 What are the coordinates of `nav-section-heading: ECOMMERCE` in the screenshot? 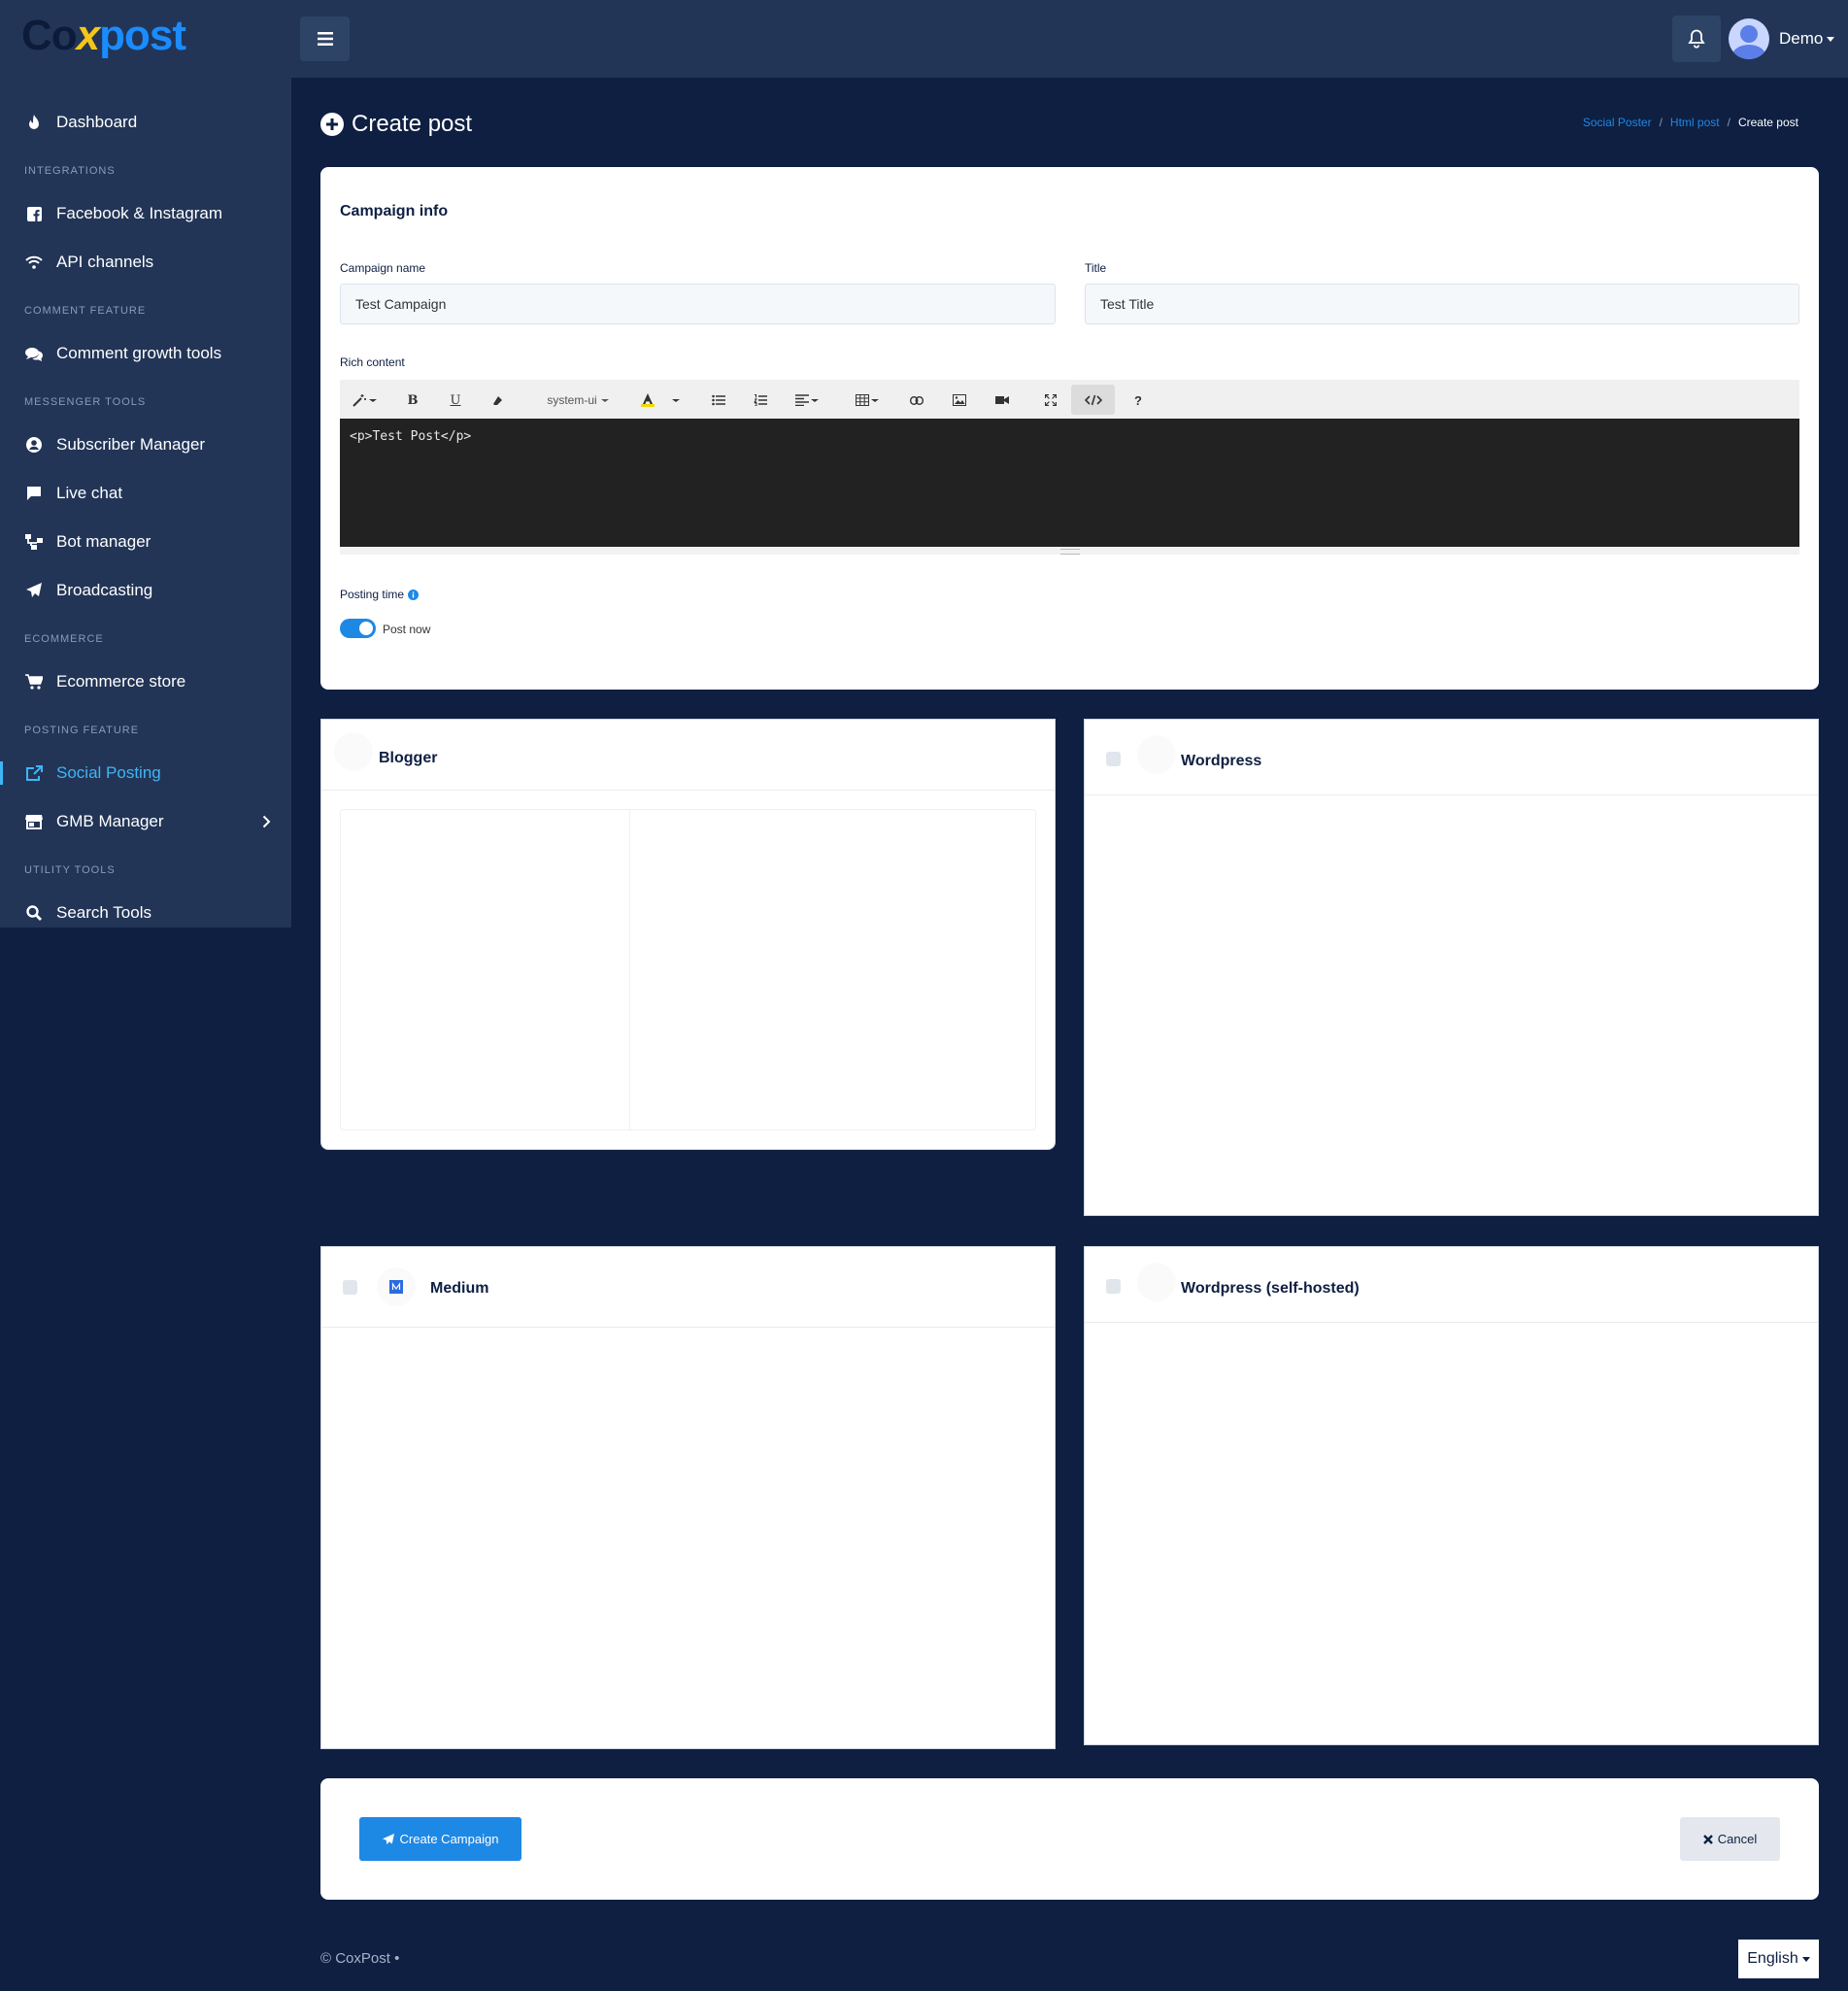 It's located at (64, 639).